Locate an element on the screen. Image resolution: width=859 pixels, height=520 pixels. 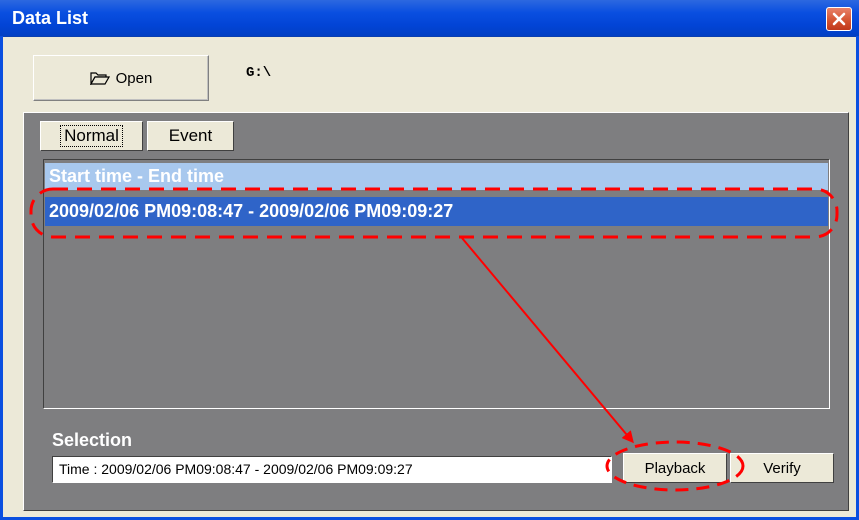
title-bar: Data List is located at coordinates (429, 18).